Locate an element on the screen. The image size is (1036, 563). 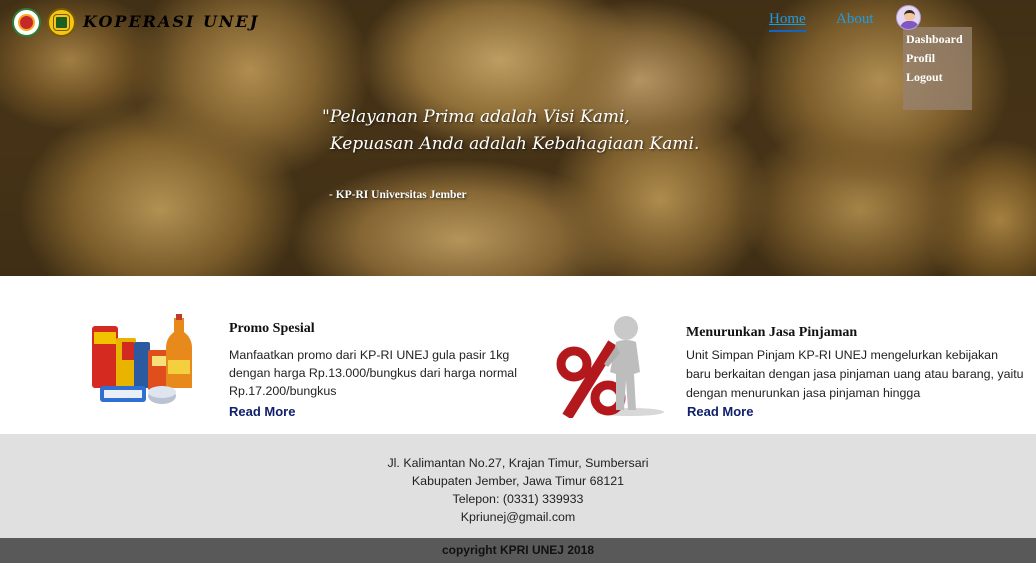
menu-item-profil: Profil is located at coordinates (939, 58).